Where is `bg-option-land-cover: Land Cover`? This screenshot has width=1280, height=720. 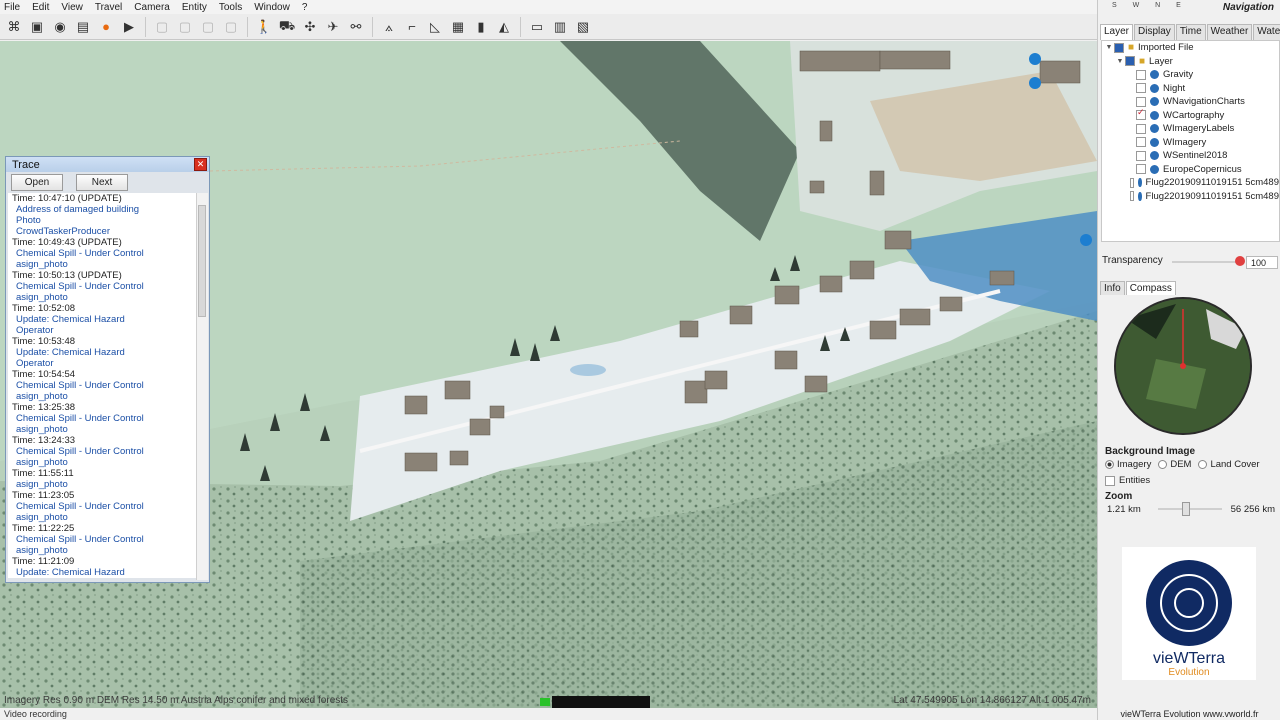 bg-option-land-cover: Land Cover is located at coordinates (1229, 464).